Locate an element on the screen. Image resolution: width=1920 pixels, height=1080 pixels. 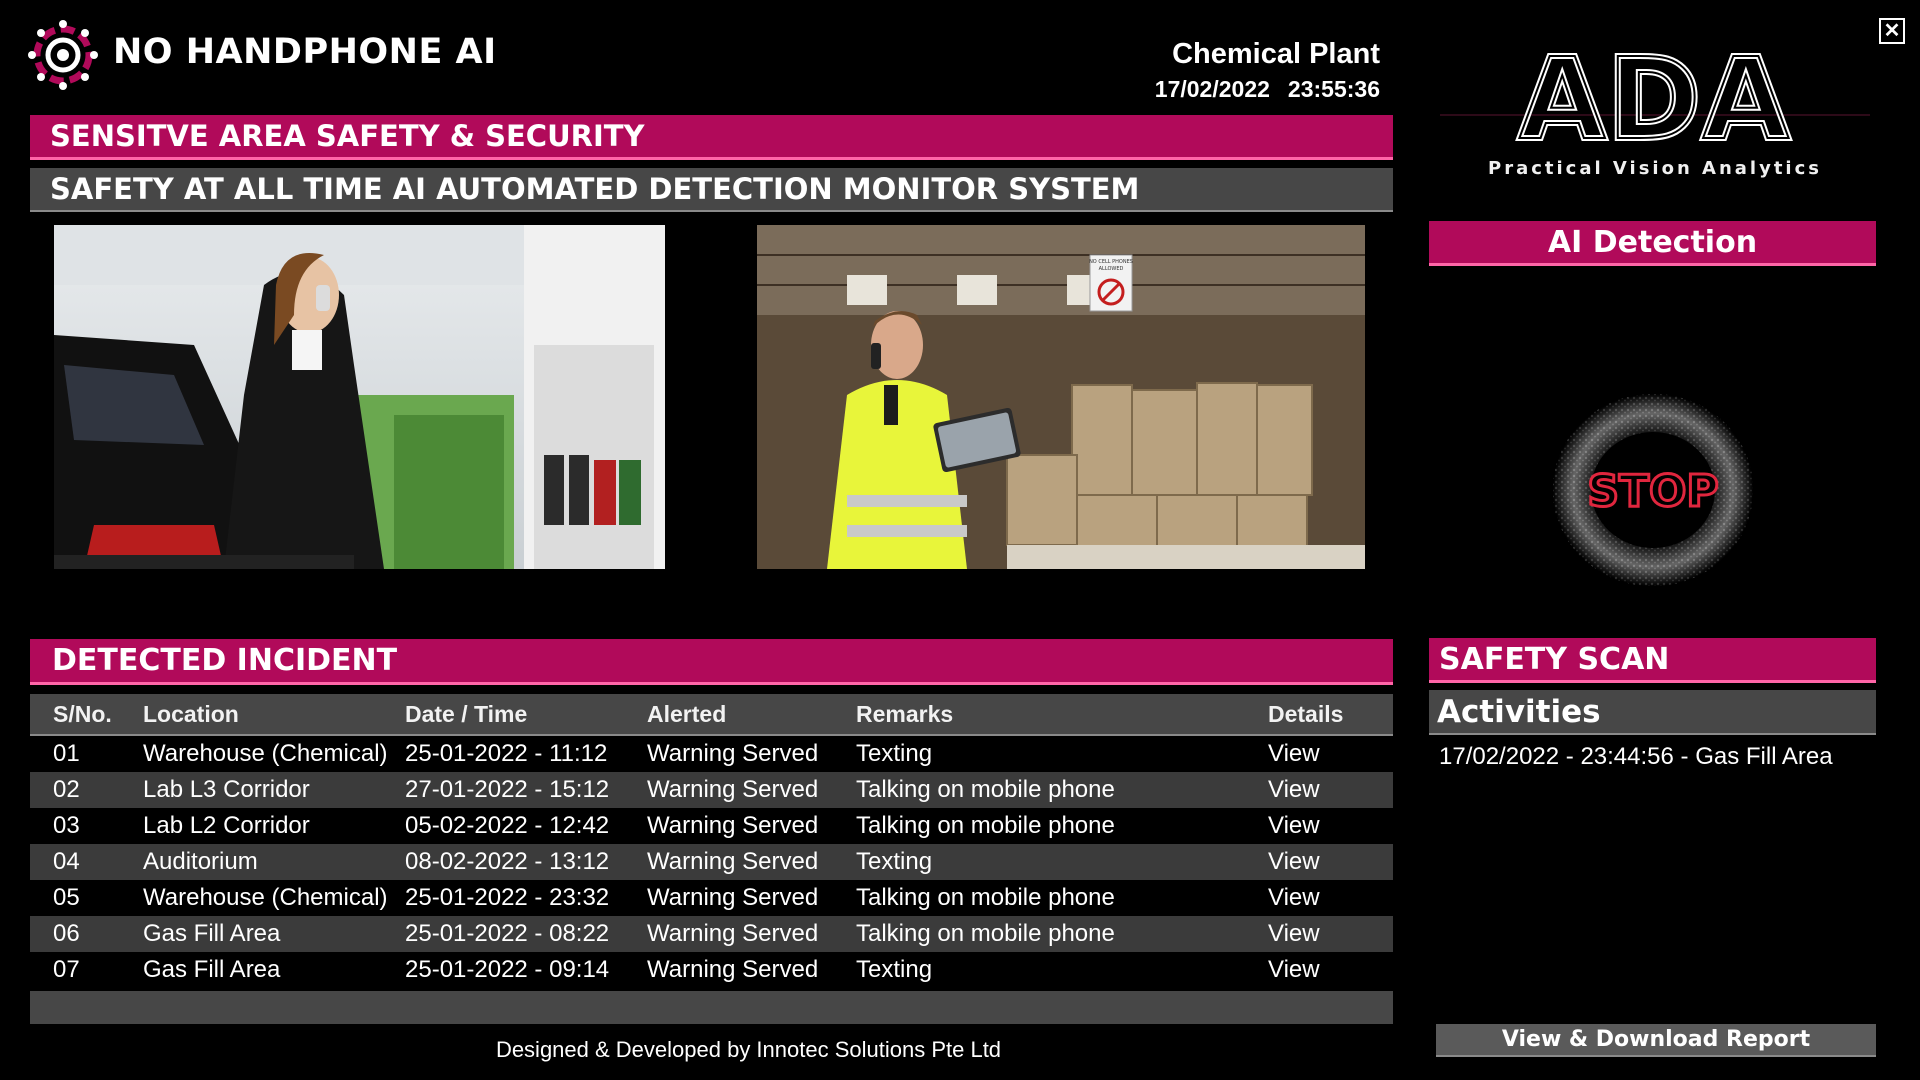
stop-sign-icon: STOP is located at coordinates (1653, 490).